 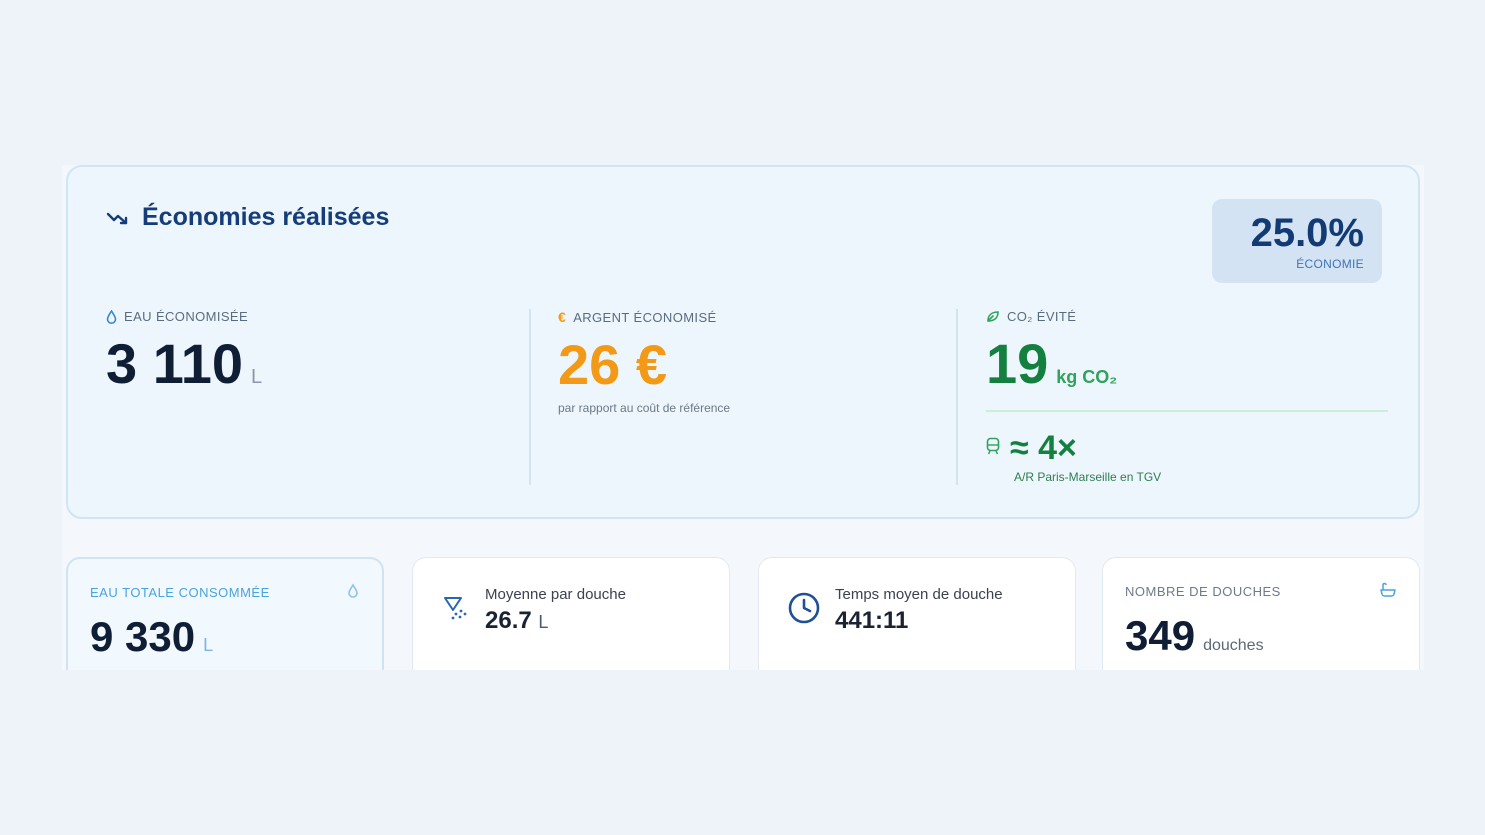 What do you see at coordinates (1388, 592) in the screenshot?
I see `bathtub-icon` at bounding box center [1388, 592].